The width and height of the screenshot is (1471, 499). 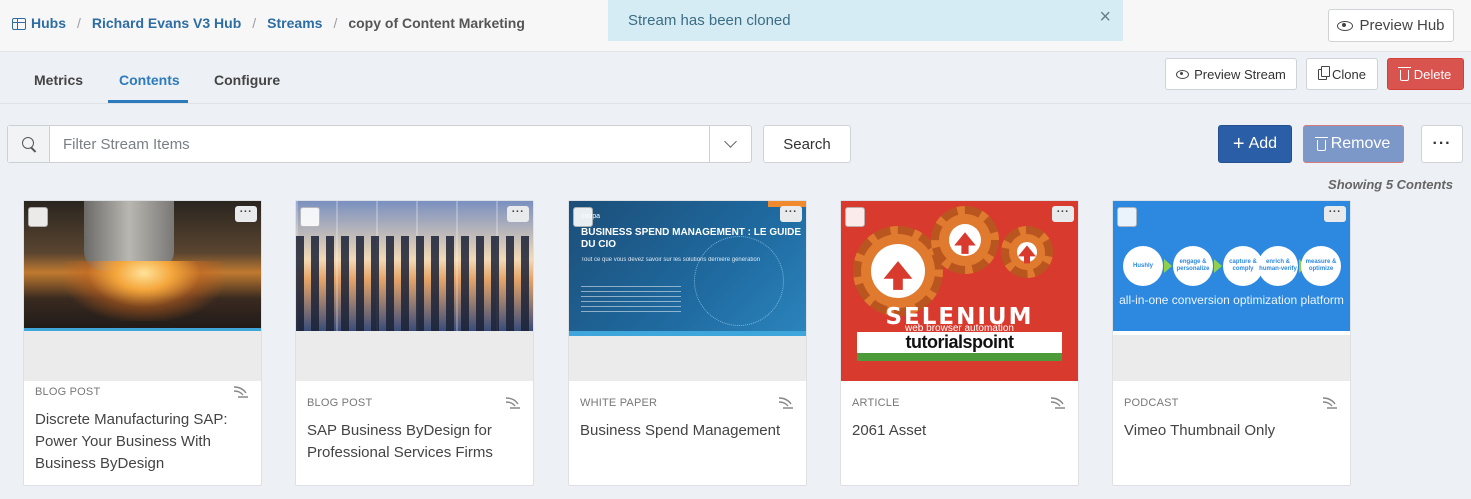 What do you see at coordinates (1240, 74) in the screenshot?
I see `preview-stream-label: Preview Stream` at bounding box center [1240, 74].